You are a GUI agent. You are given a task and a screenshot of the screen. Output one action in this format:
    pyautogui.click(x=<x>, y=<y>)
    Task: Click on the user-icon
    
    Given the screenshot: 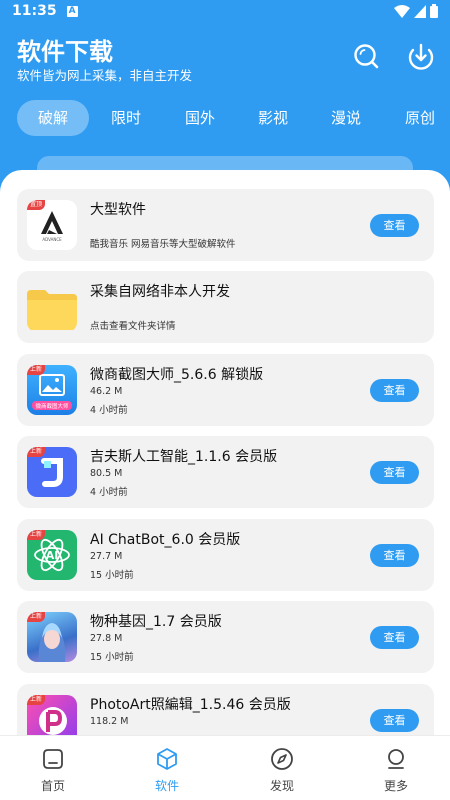 What is the action you would take?
    pyautogui.click(x=396, y=759)
    